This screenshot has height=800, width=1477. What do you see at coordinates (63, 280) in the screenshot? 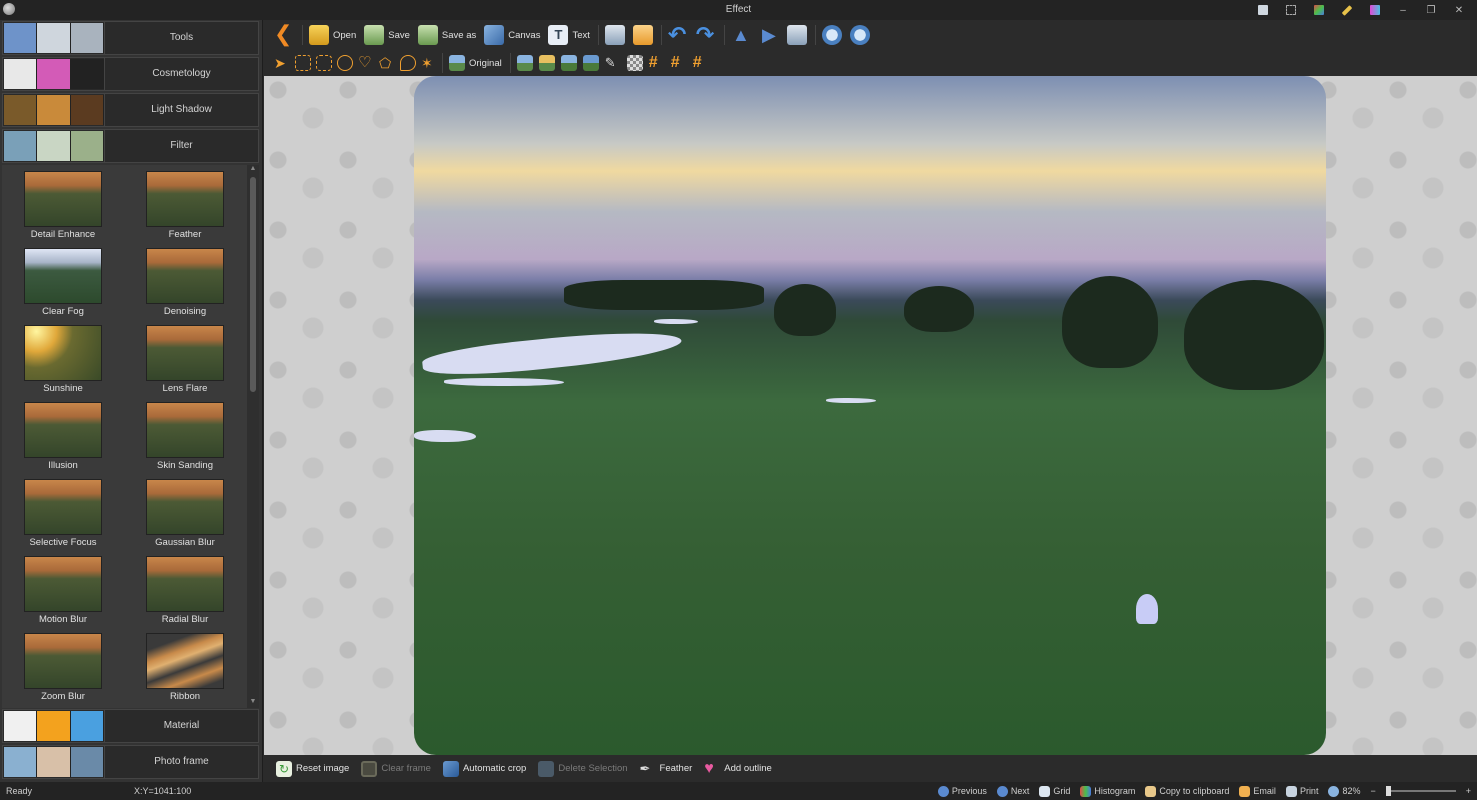
I see `filter-item-clear-fog: Clear Fog` at bounding box center [63, 280].